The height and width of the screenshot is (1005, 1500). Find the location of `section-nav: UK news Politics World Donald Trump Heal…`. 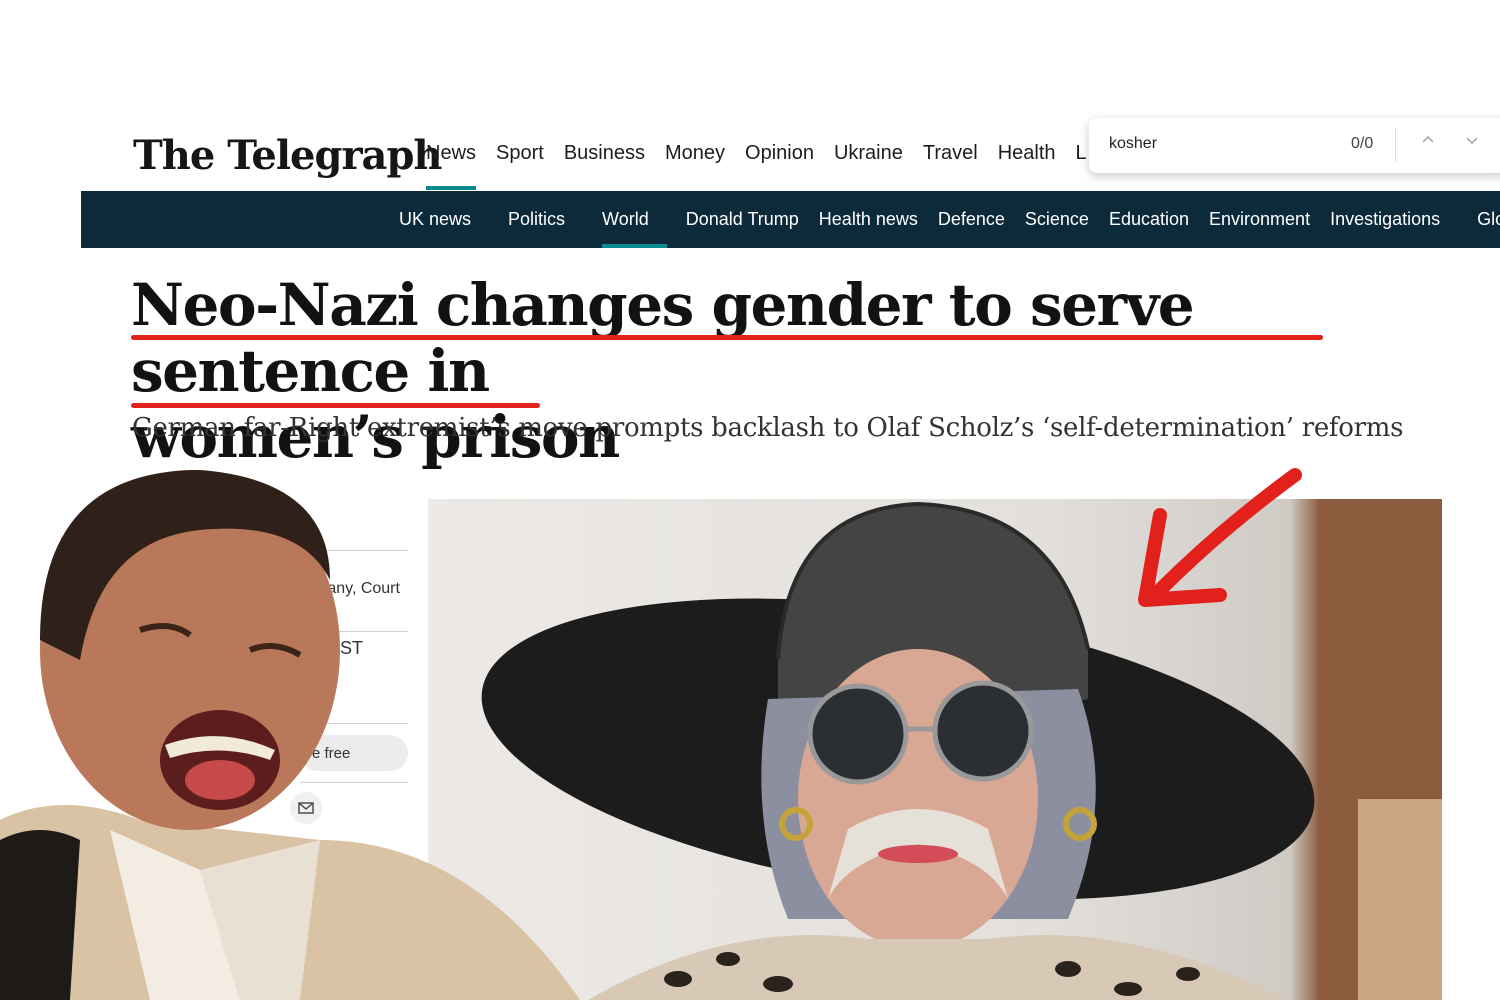

section-nav: UK news Politics World Donald Trump Heal… is located at coordinates (790, 219).